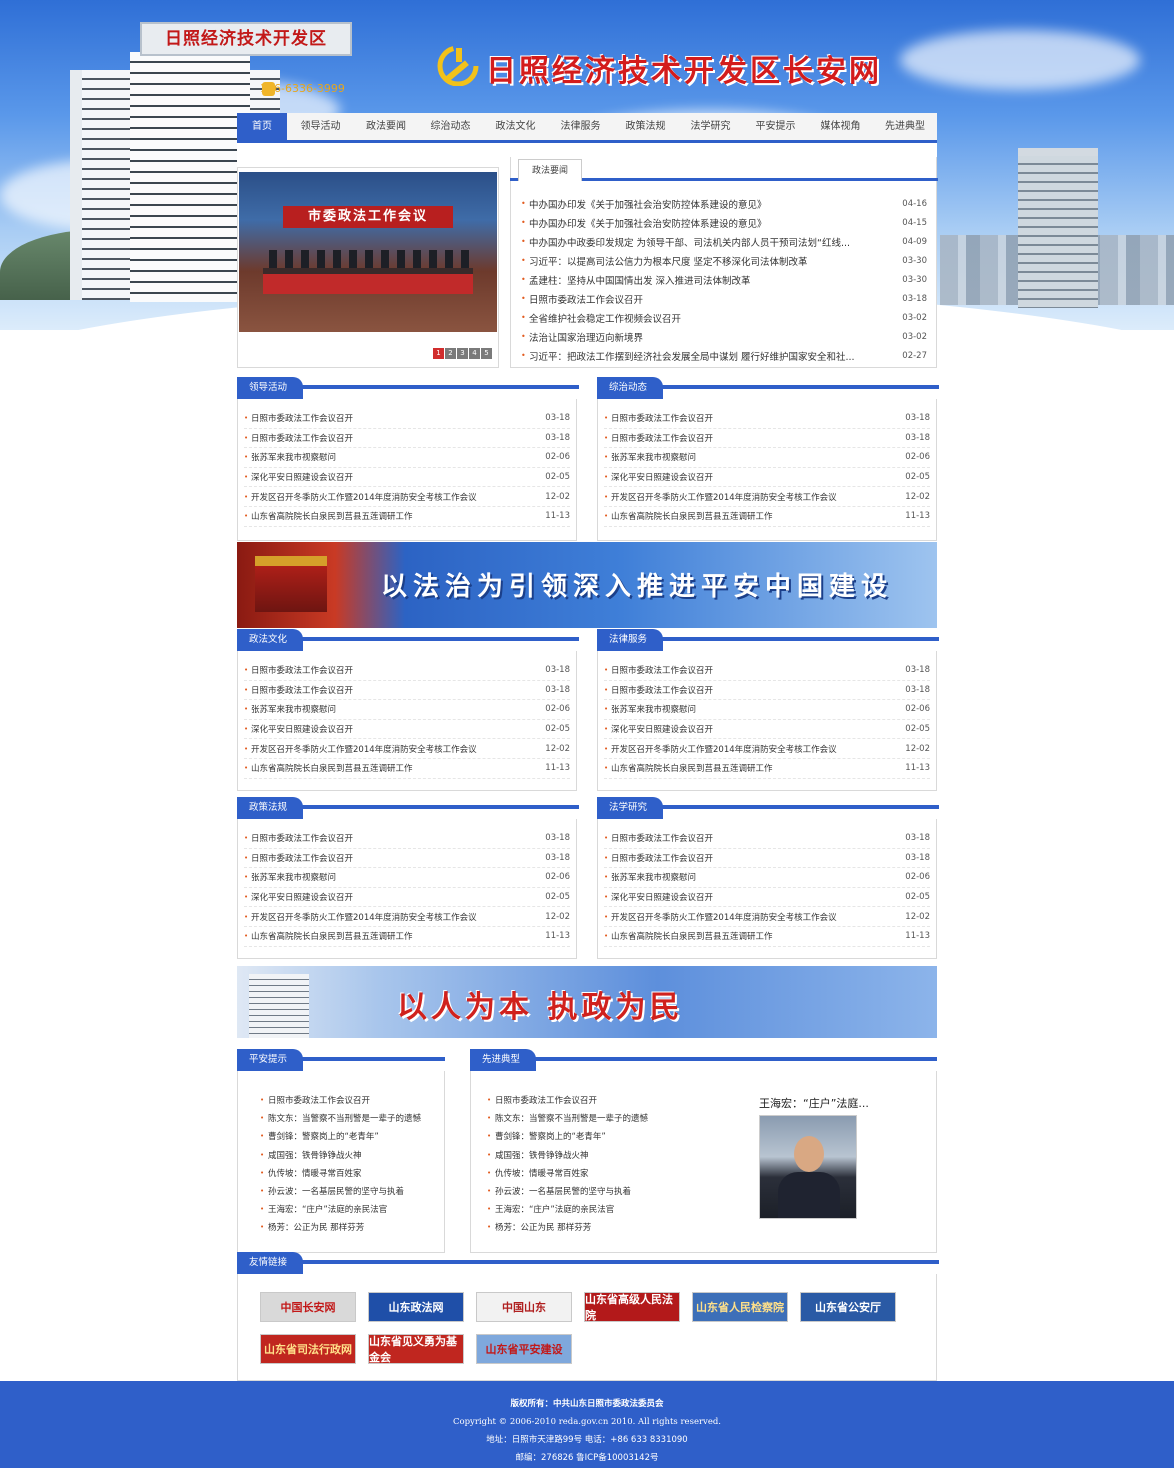 This screenshot has height=1468, width=1174. What do you see at coordinates (503, 1060) in the screenshot?
I see `section-title: 先进典型` at bounding box center [503, 1060].